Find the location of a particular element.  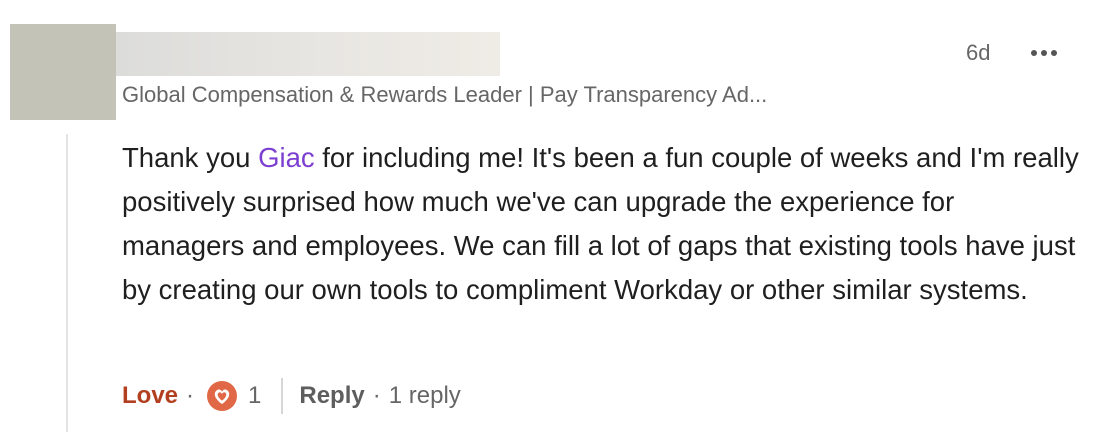

replies-count-link: 1 reply is located at coordinates (425, 396).